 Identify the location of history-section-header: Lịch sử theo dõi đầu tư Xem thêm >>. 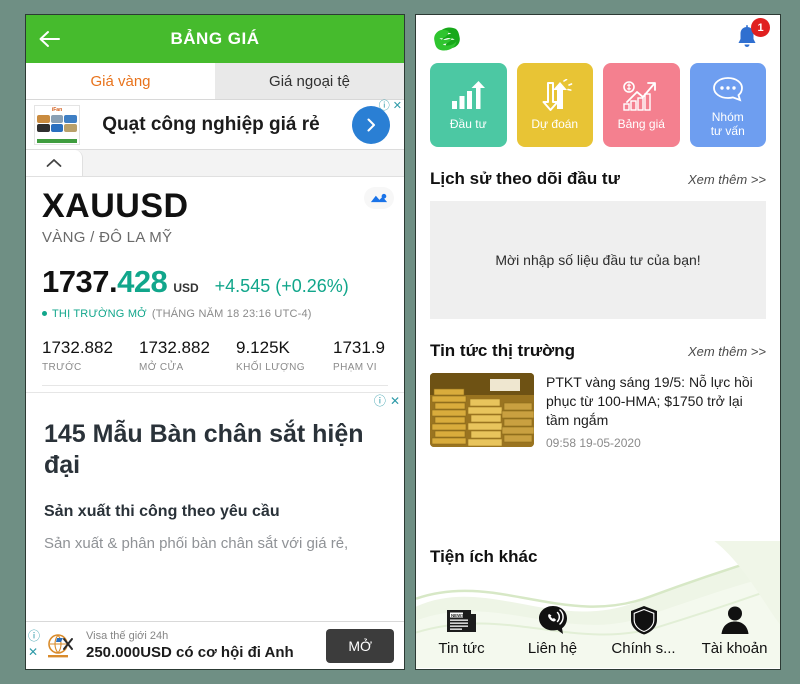
(598, 179).